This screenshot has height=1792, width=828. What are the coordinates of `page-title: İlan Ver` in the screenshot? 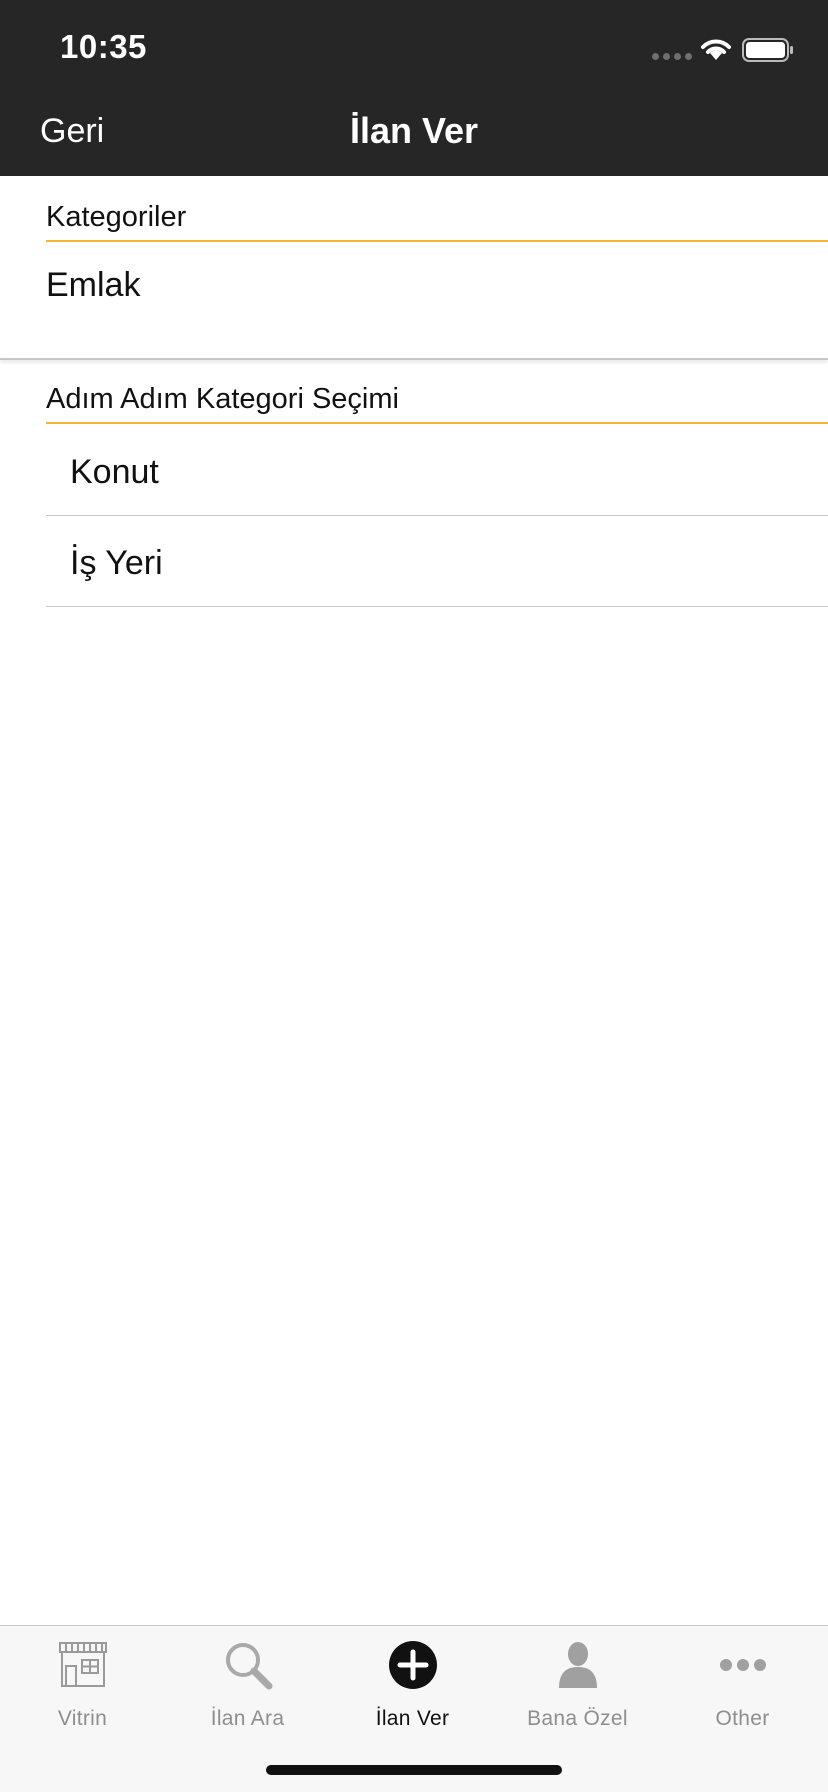 It's located at (414, 130).